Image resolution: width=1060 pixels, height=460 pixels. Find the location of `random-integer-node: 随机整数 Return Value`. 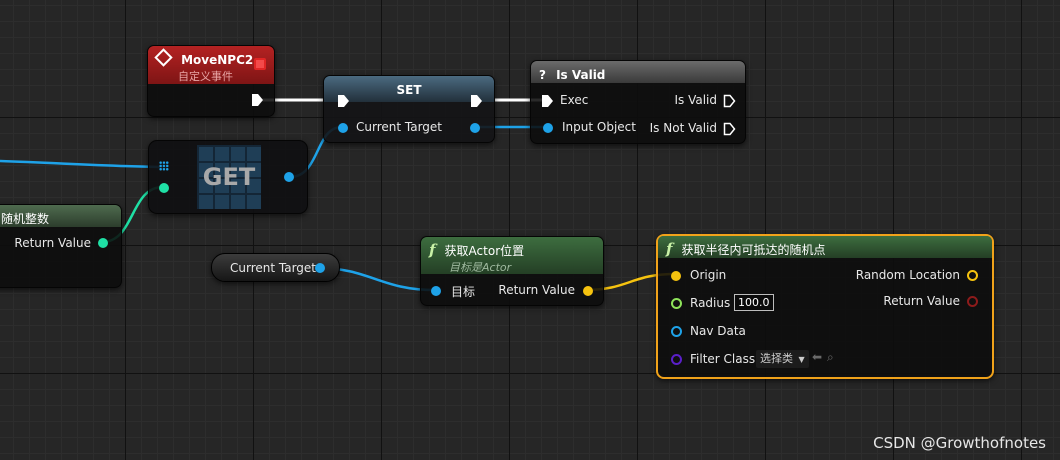

random-integer-node: 随机整数 Return Value is located at coordinates (61, 246).